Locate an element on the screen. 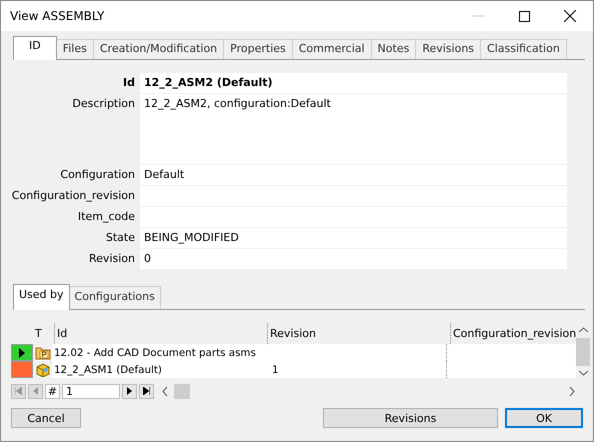 The height and width of the screenshot is (442, 594). field-label: Description is located at coordinates (103, 104).